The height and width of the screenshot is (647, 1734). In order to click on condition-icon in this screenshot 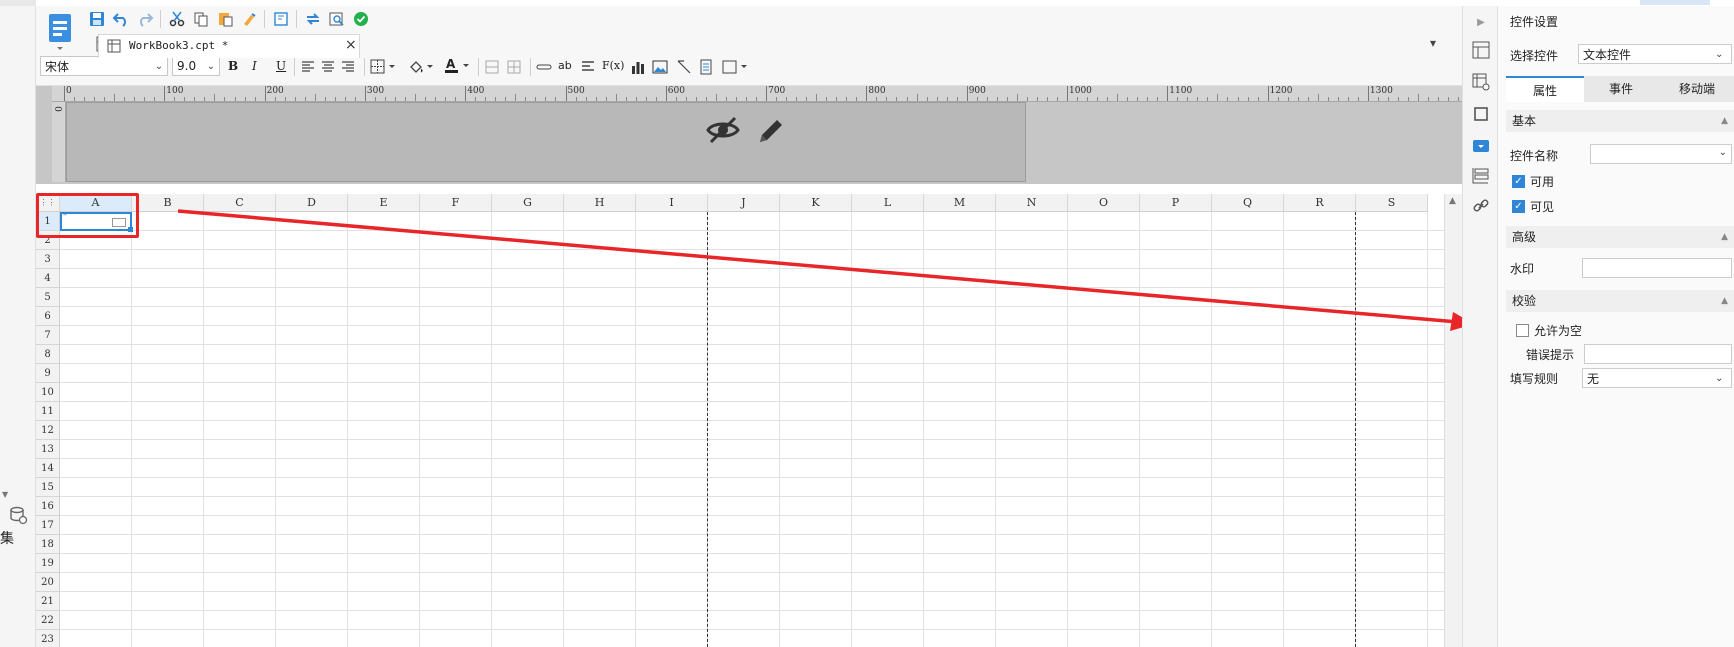, I will do `click(1481, 176)`.